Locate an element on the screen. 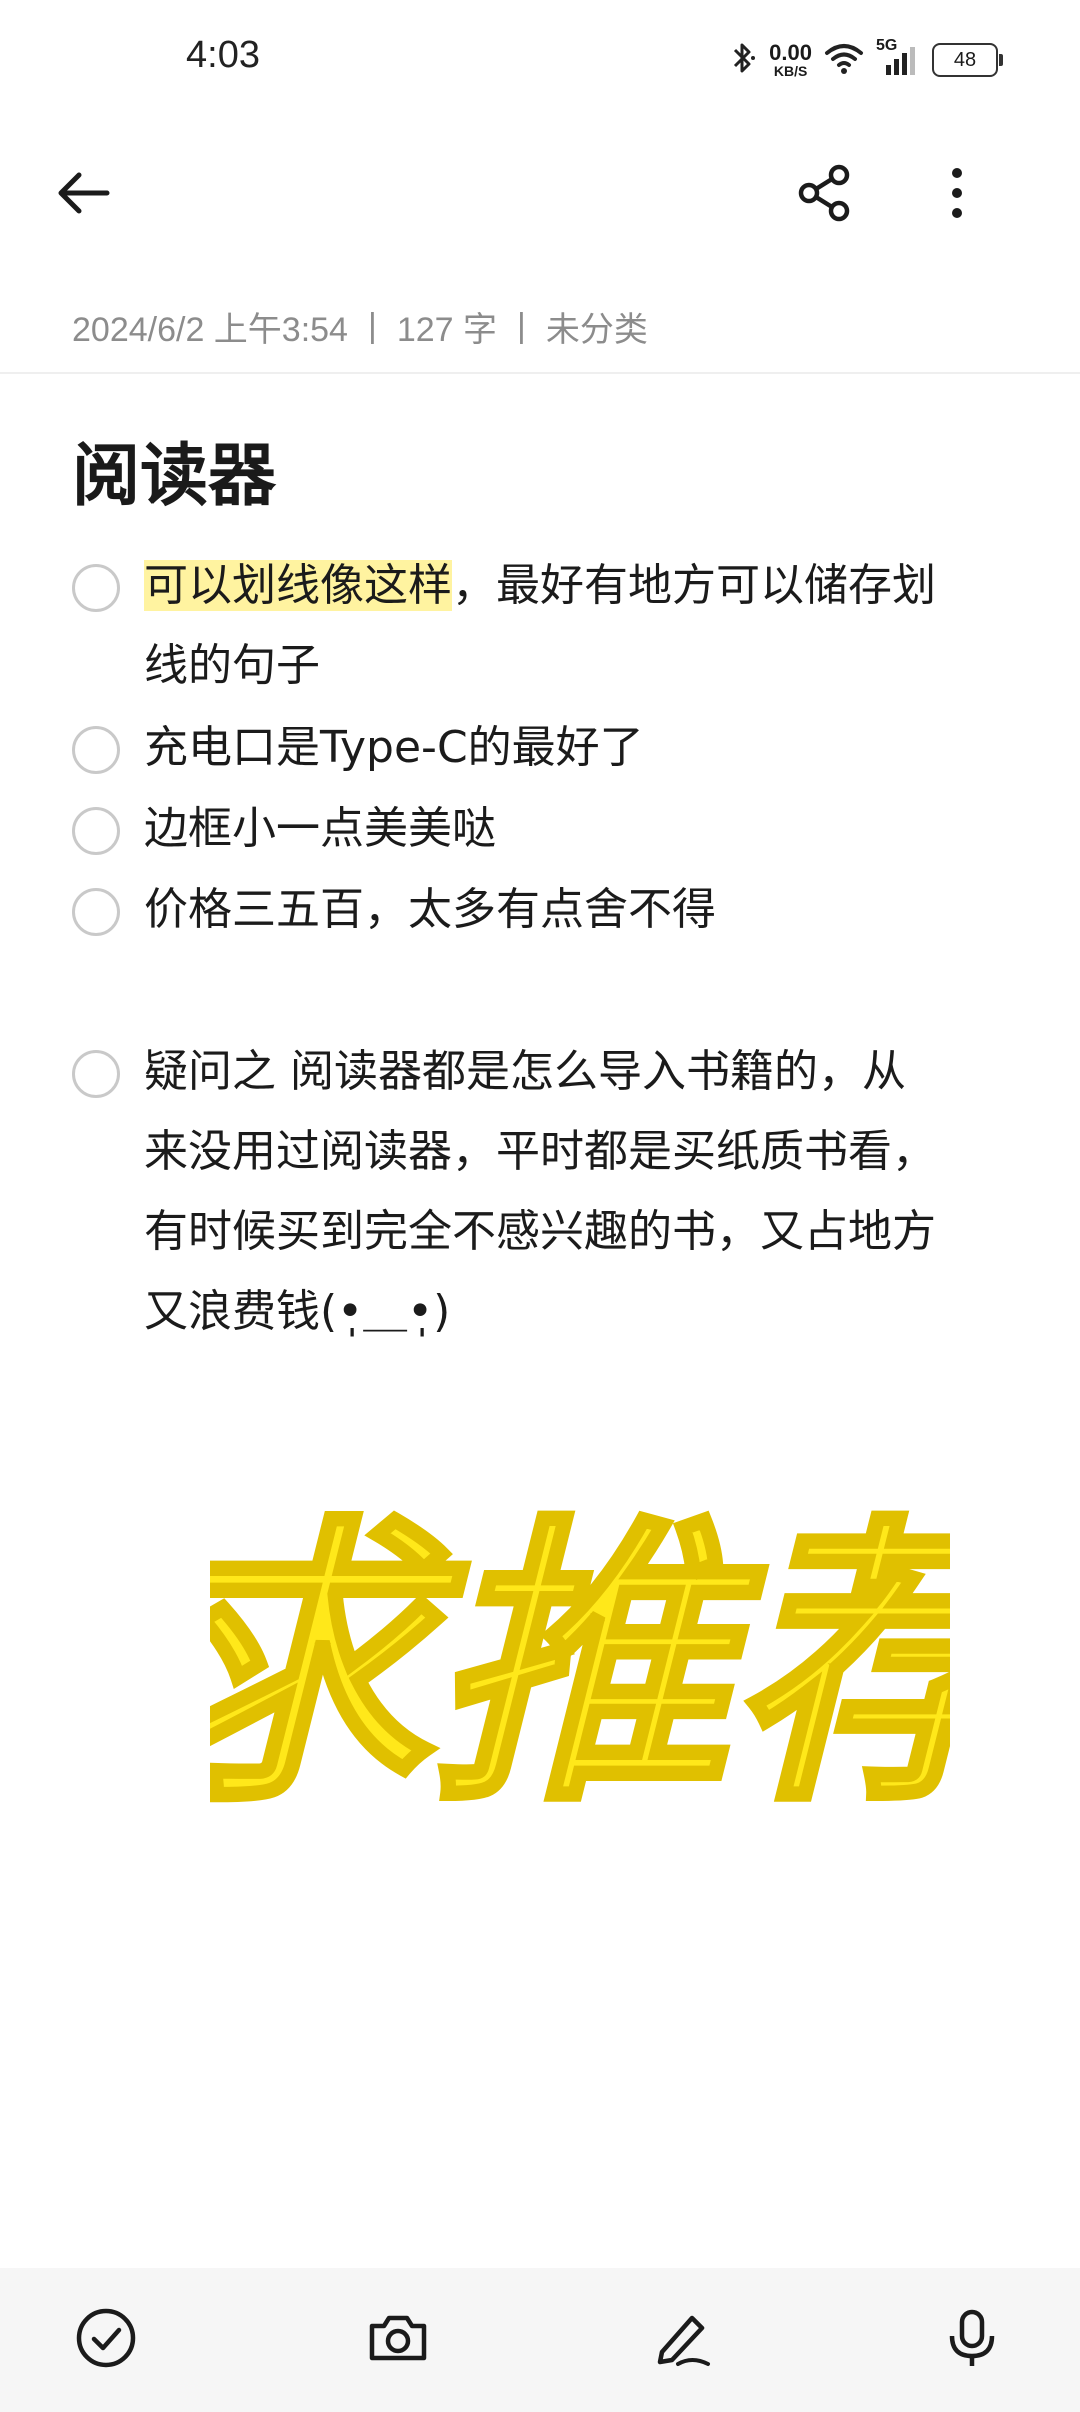 This screenshot has width=1080, height=2412. highlighted-text: 可以划线像这样 is located at coordinates (298, 585).